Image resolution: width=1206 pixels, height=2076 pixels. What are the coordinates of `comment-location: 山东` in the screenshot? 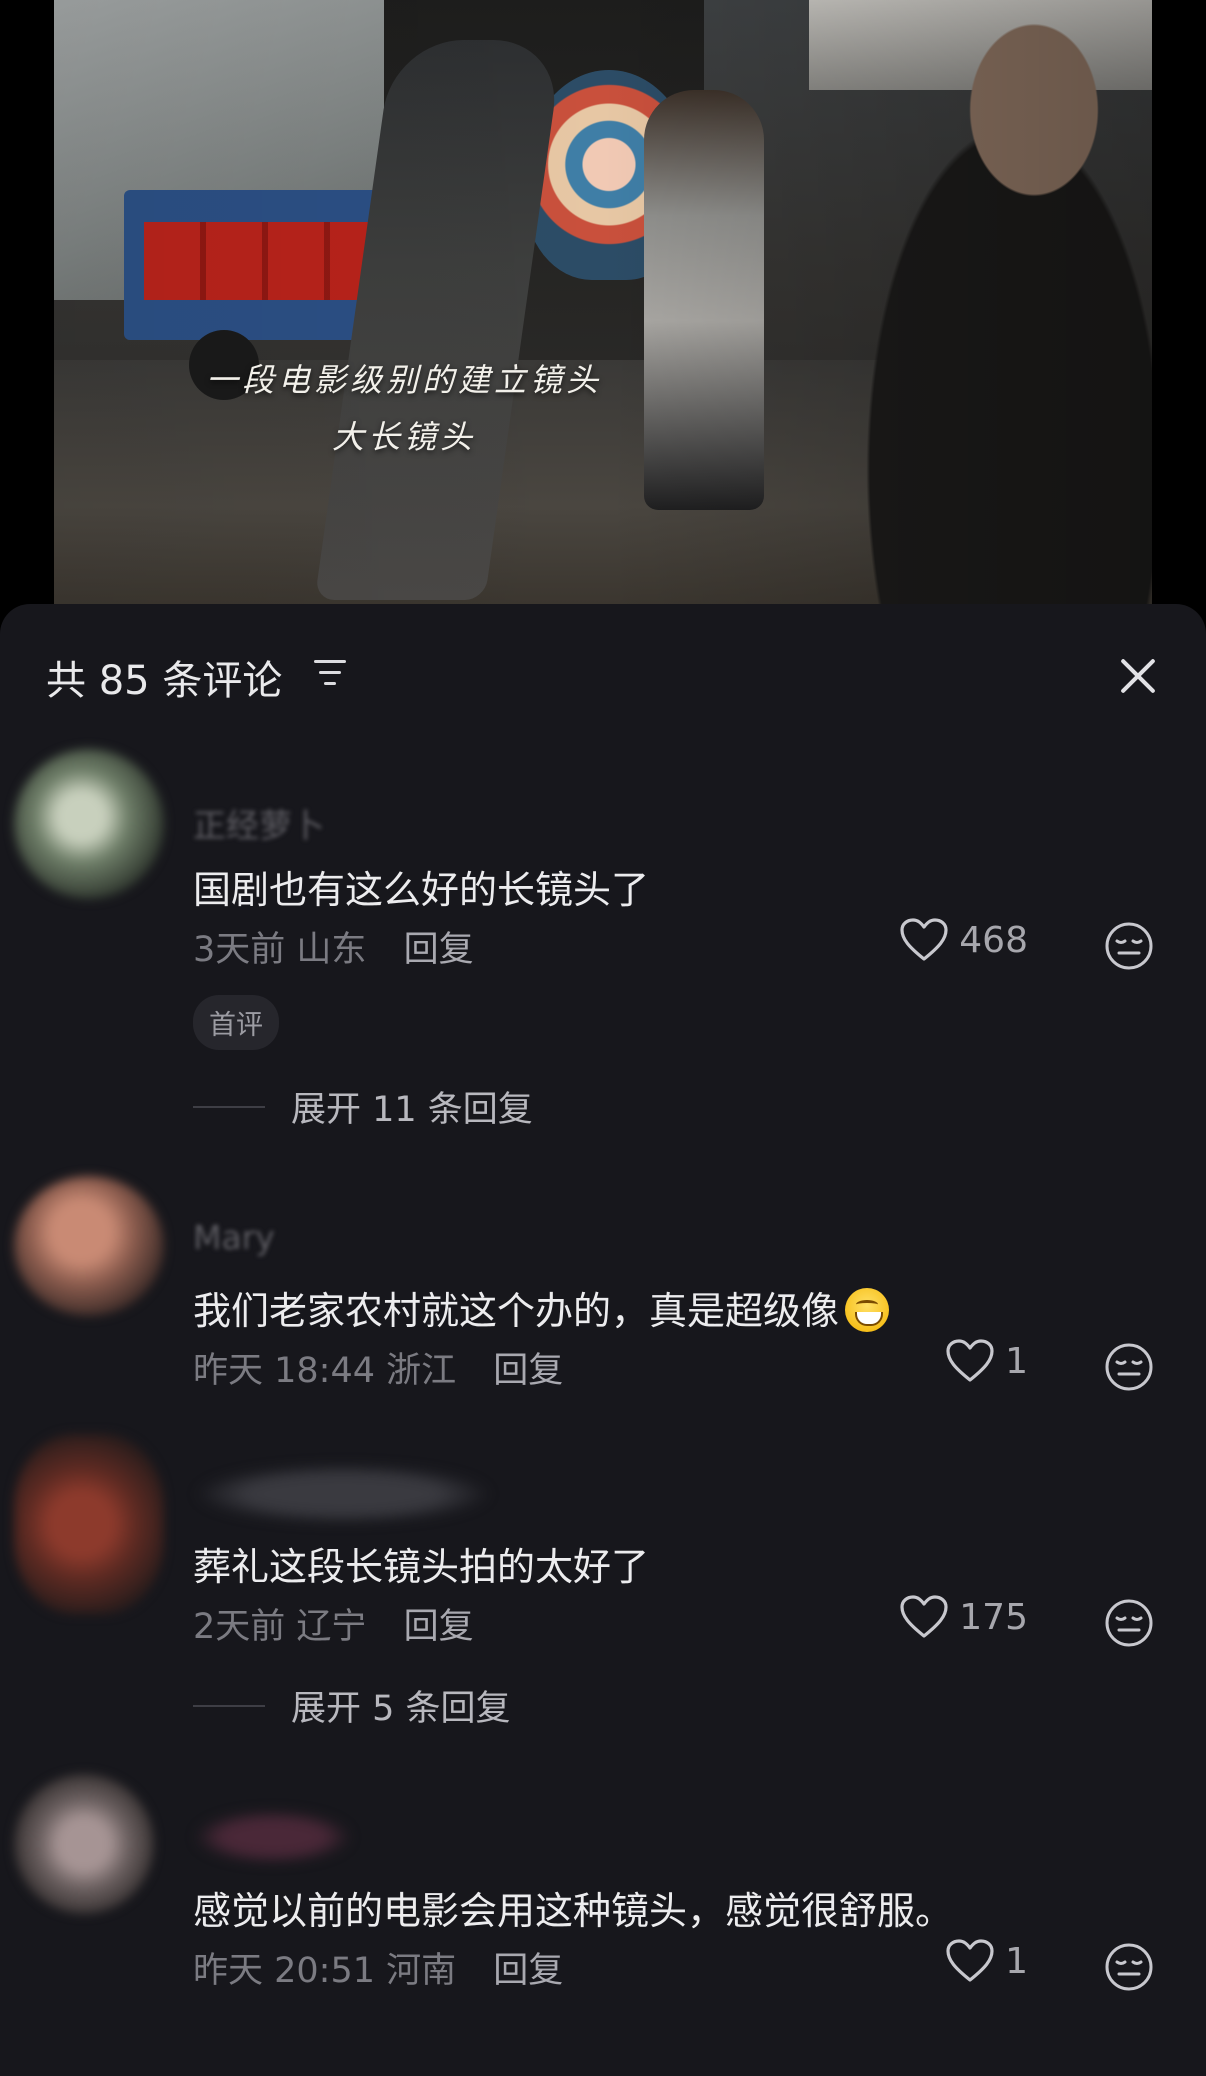 It's located at (331, 950).